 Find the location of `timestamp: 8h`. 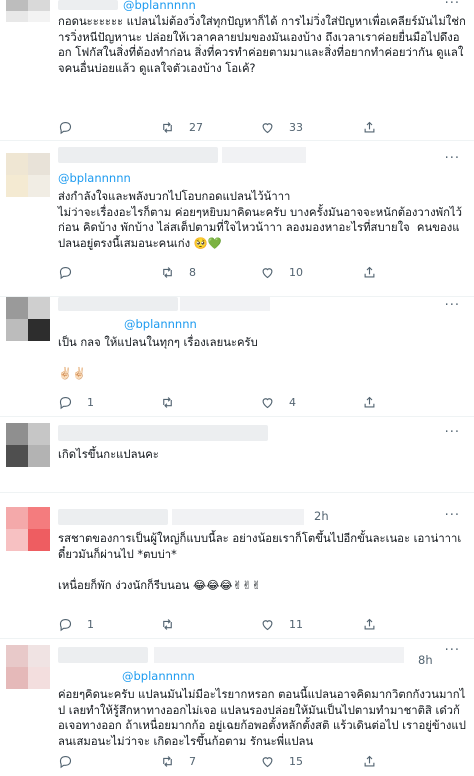

timestamp: 8h is located at coordinates (425, 660).